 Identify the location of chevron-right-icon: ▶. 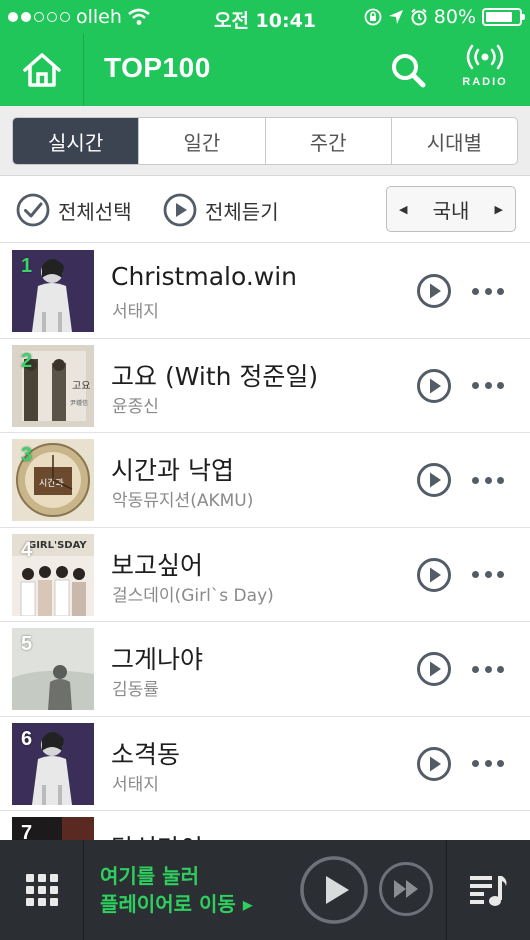
(499, 209).